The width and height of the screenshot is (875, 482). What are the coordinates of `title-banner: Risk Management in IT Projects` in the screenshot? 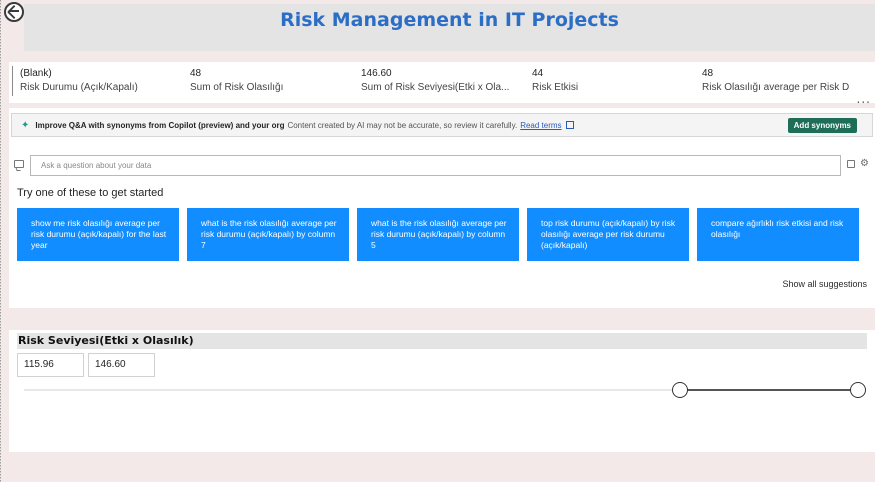 It's located at (449, 27).